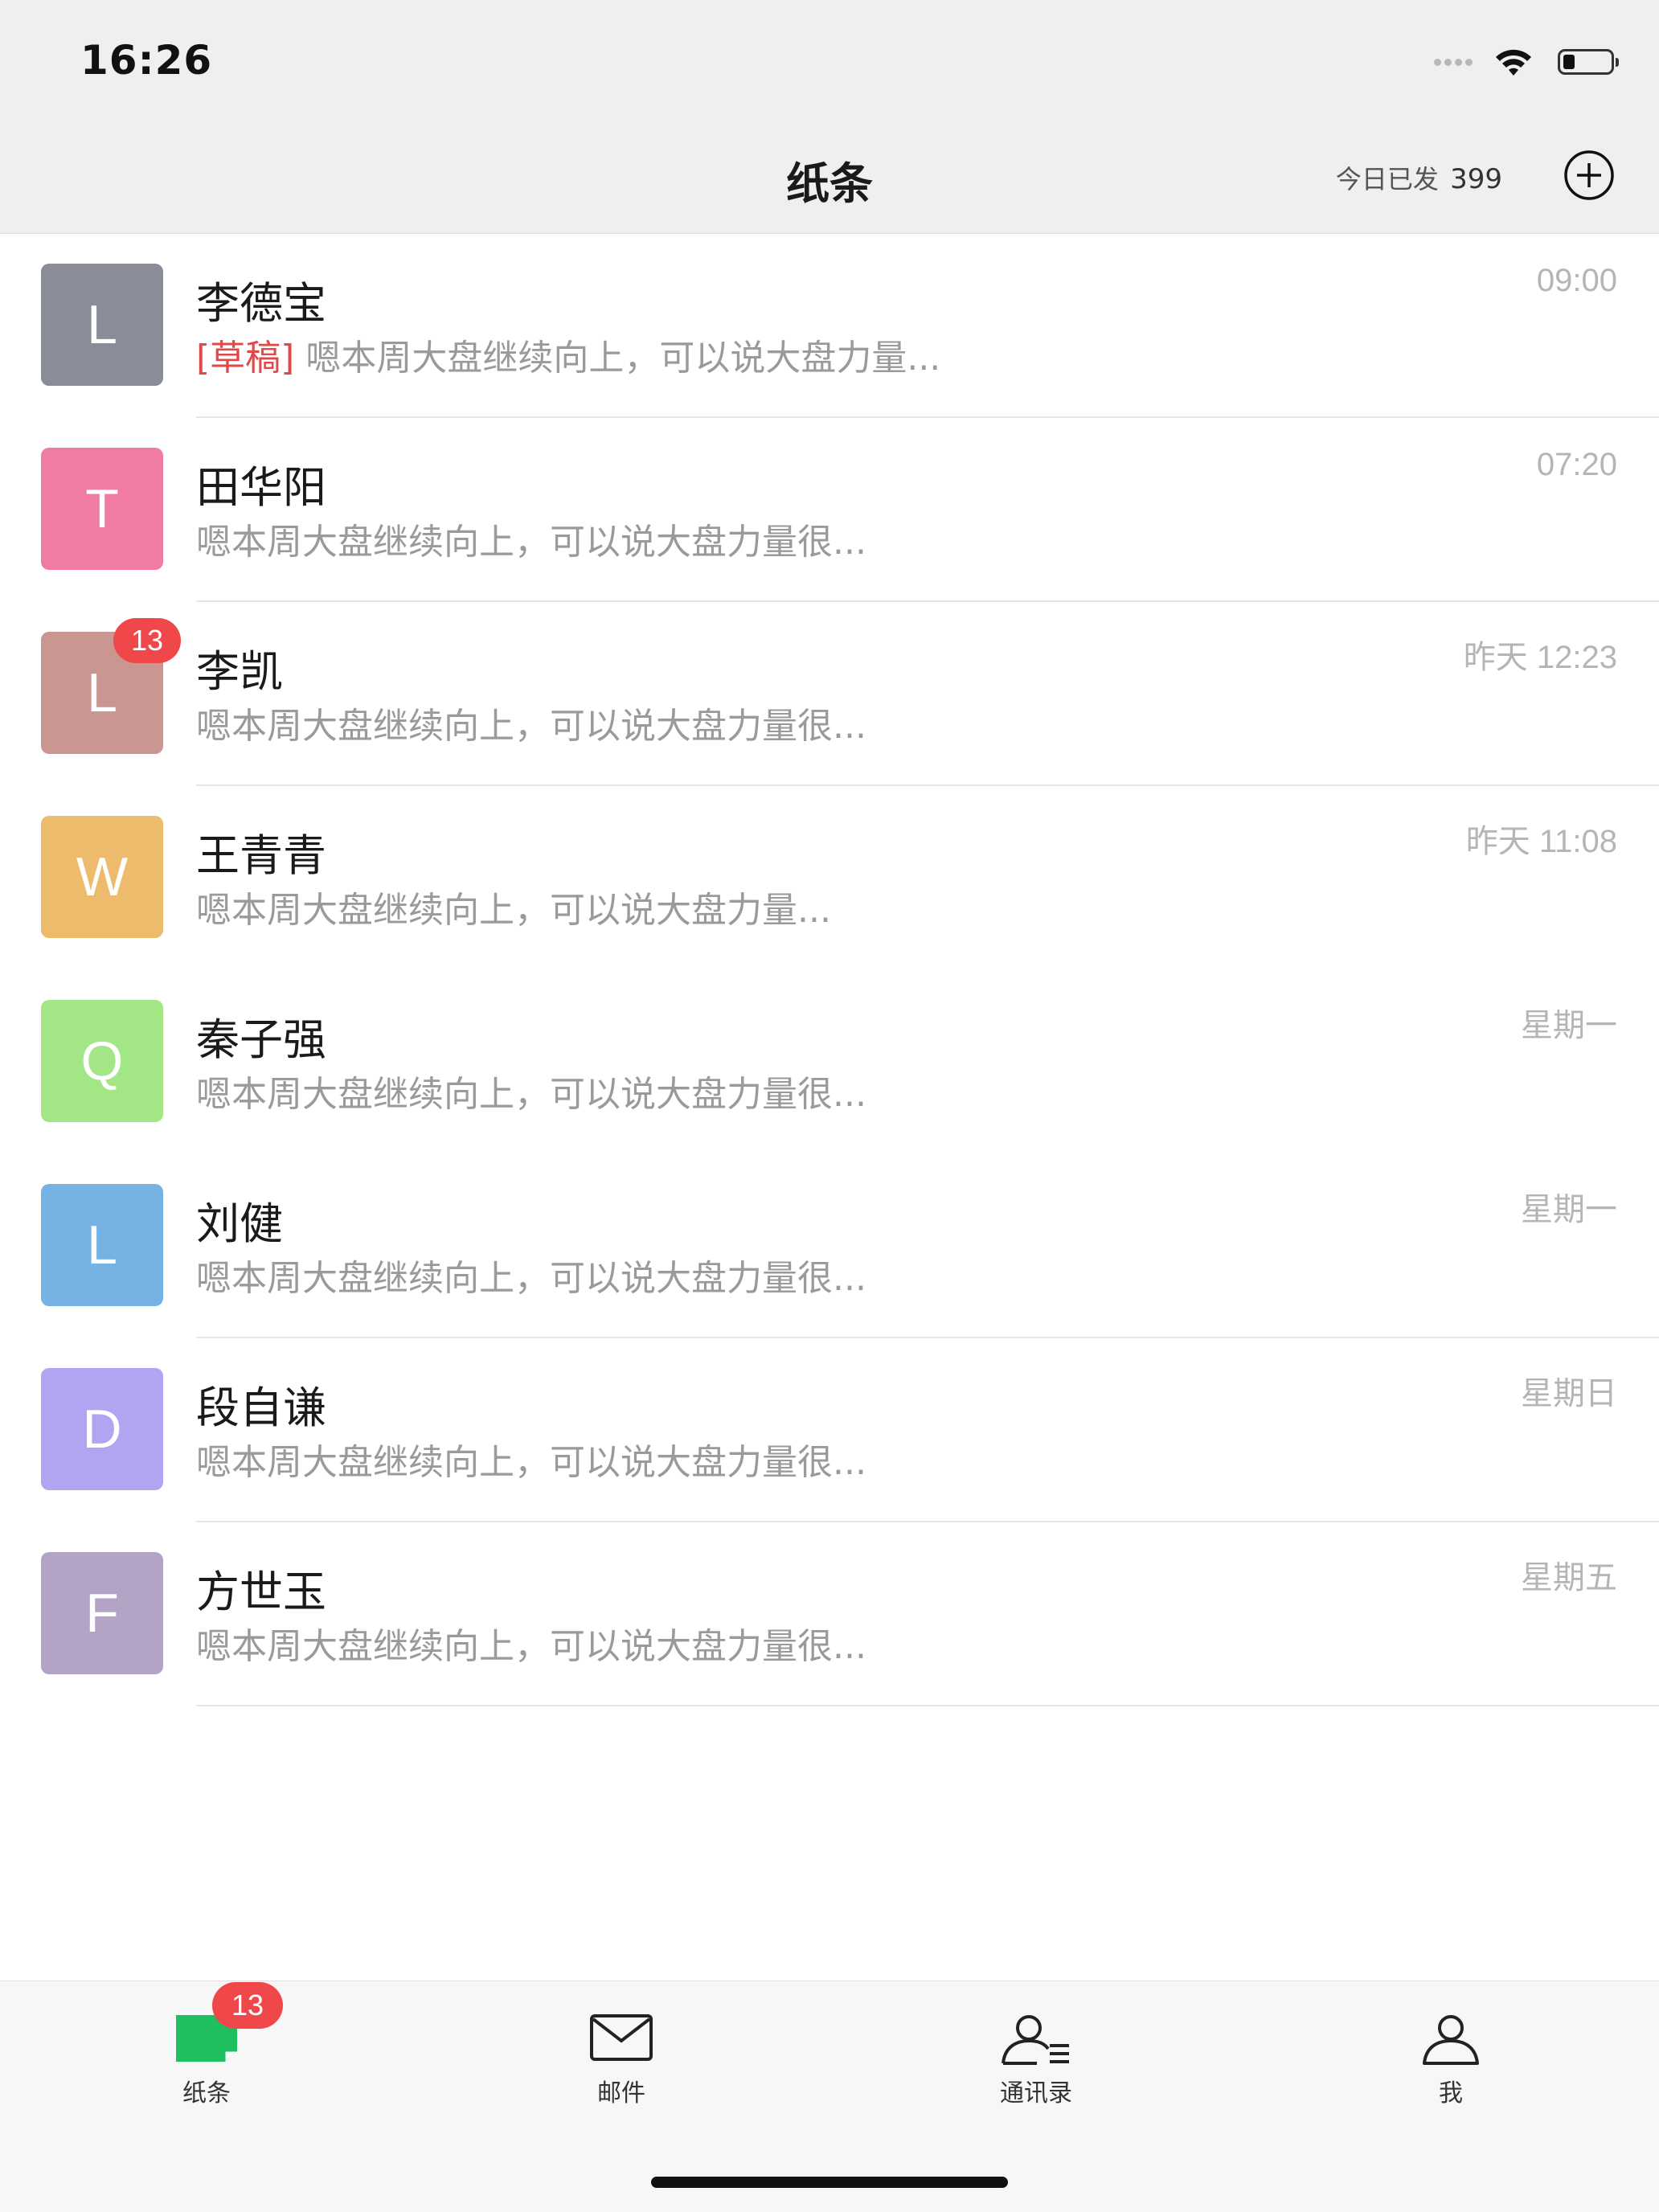 The width and height of the screenshot is (1659, 2212). Describe the element at coordinates (829, 1430) in the screenshot. I see `conversation-row: D 段自谦嗯本周大盘继续向上，可以说大盘力量很... 星期日` at that location.